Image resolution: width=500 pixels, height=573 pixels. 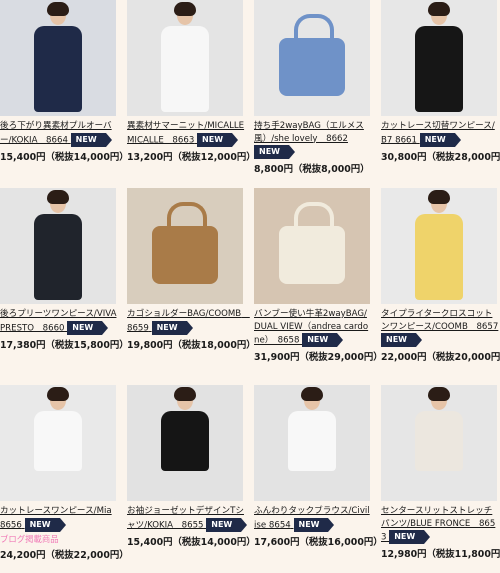 I want to click on product-name-link: ふんわりタックブラウス/Civilise 8654 NEW, so click(x=313, y=518).